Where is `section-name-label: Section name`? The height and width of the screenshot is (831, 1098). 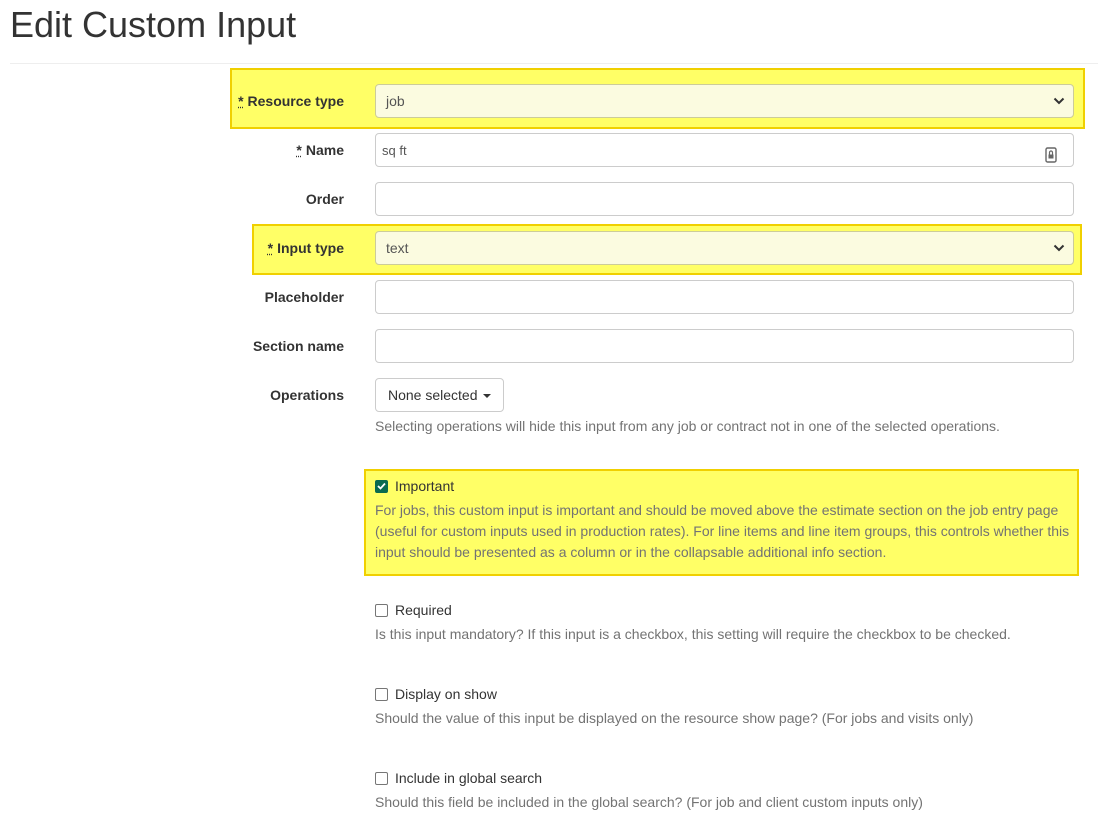 section-name-label: Section name is located at coordinates (298, 346).